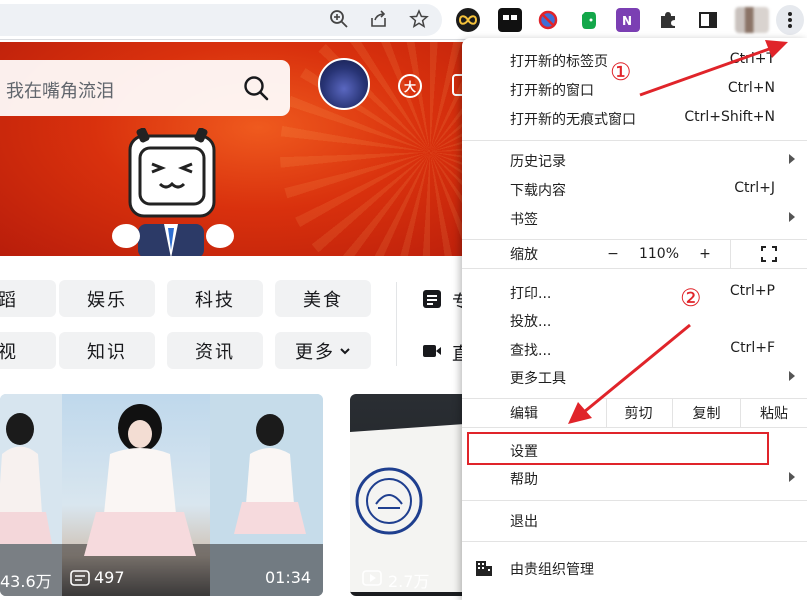 Image resolution: width=807 pixels, height=600 pixels. Describe the element at coordinates (538, 379) in the screenshot. I see `menu-item-label: 更多工具` at that location.